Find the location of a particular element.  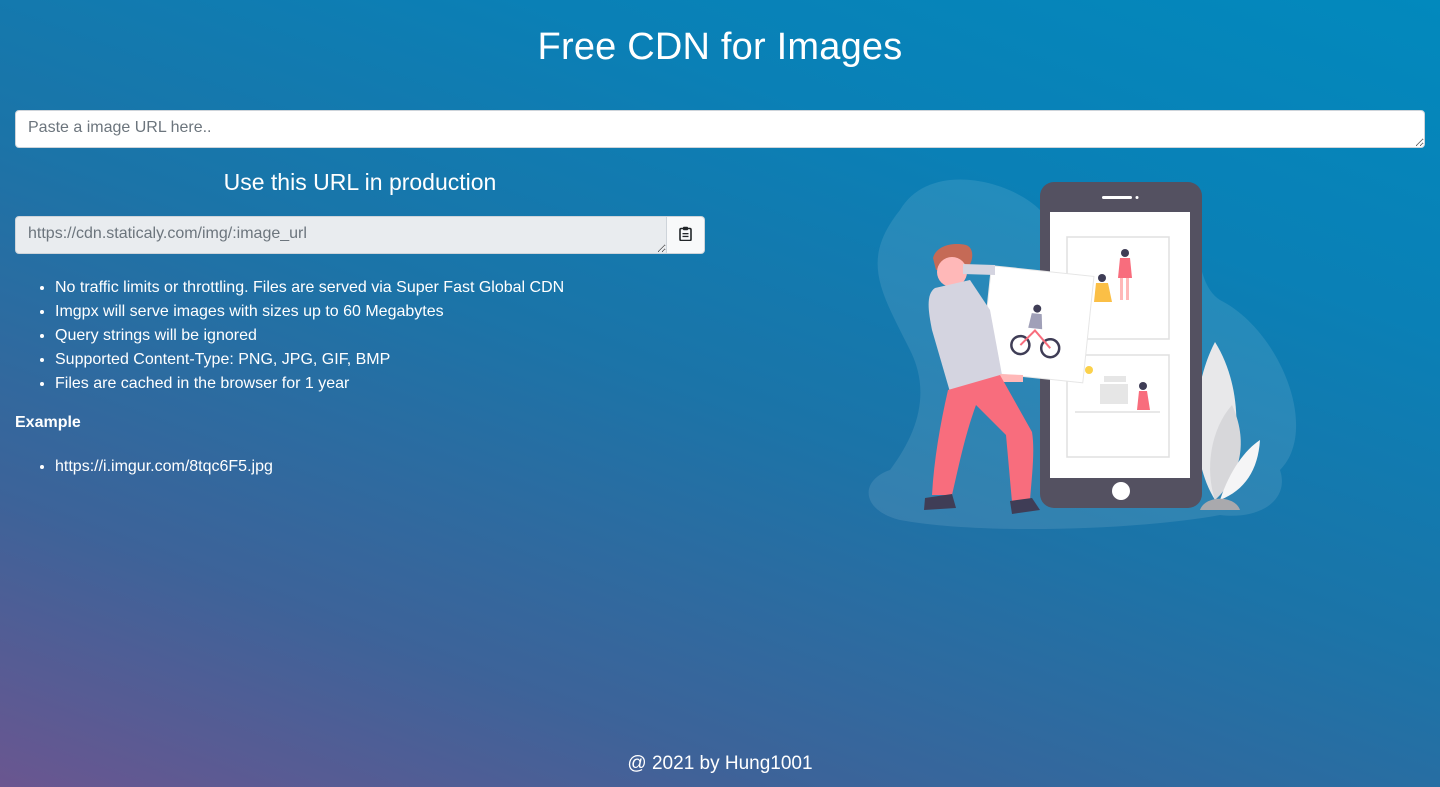

copy-button is located at coordinates (686, 235).